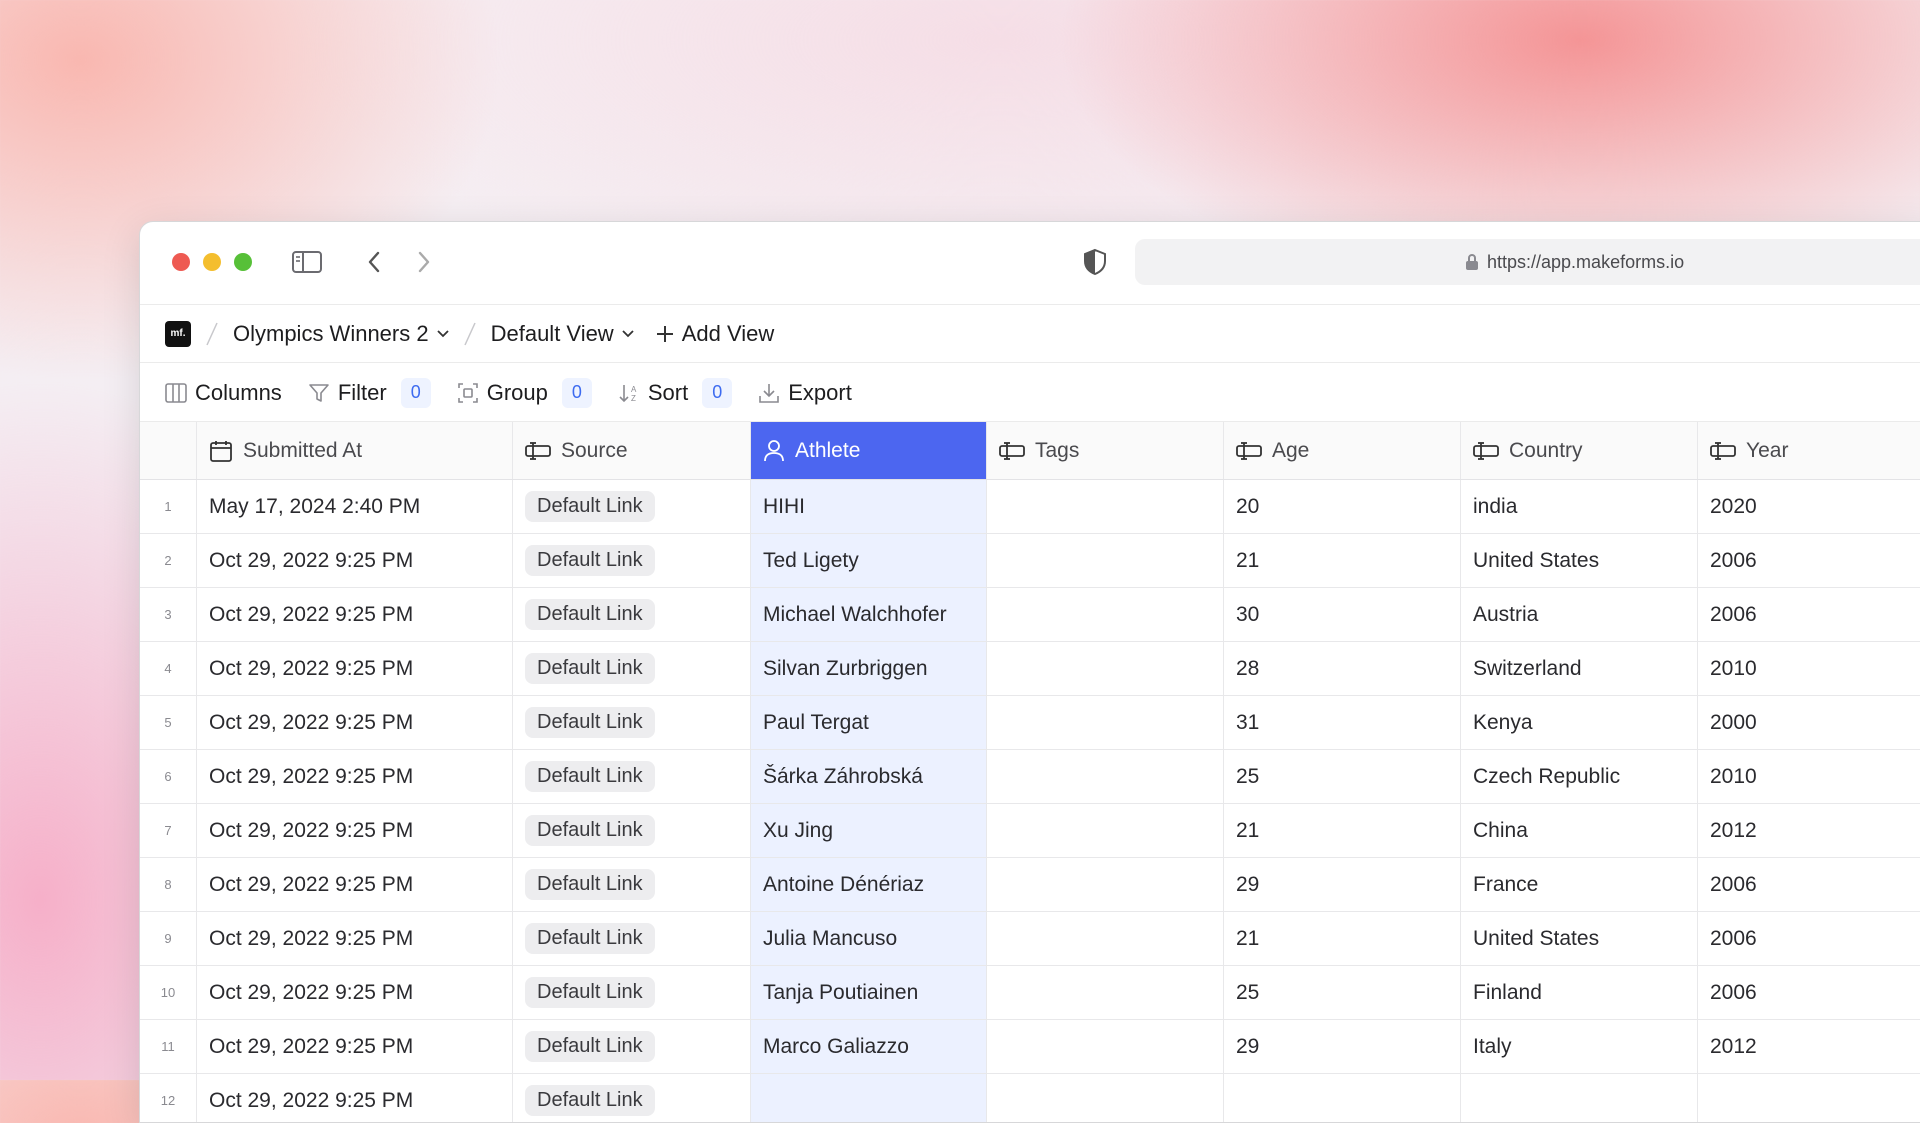 The height and width of the screenshot is (1123, 1920). What do you see at coordinates (869, 992) in the screenshot?
I see `cell-athlete: Tanja Poutiainen` at bounding box center [869, 992].